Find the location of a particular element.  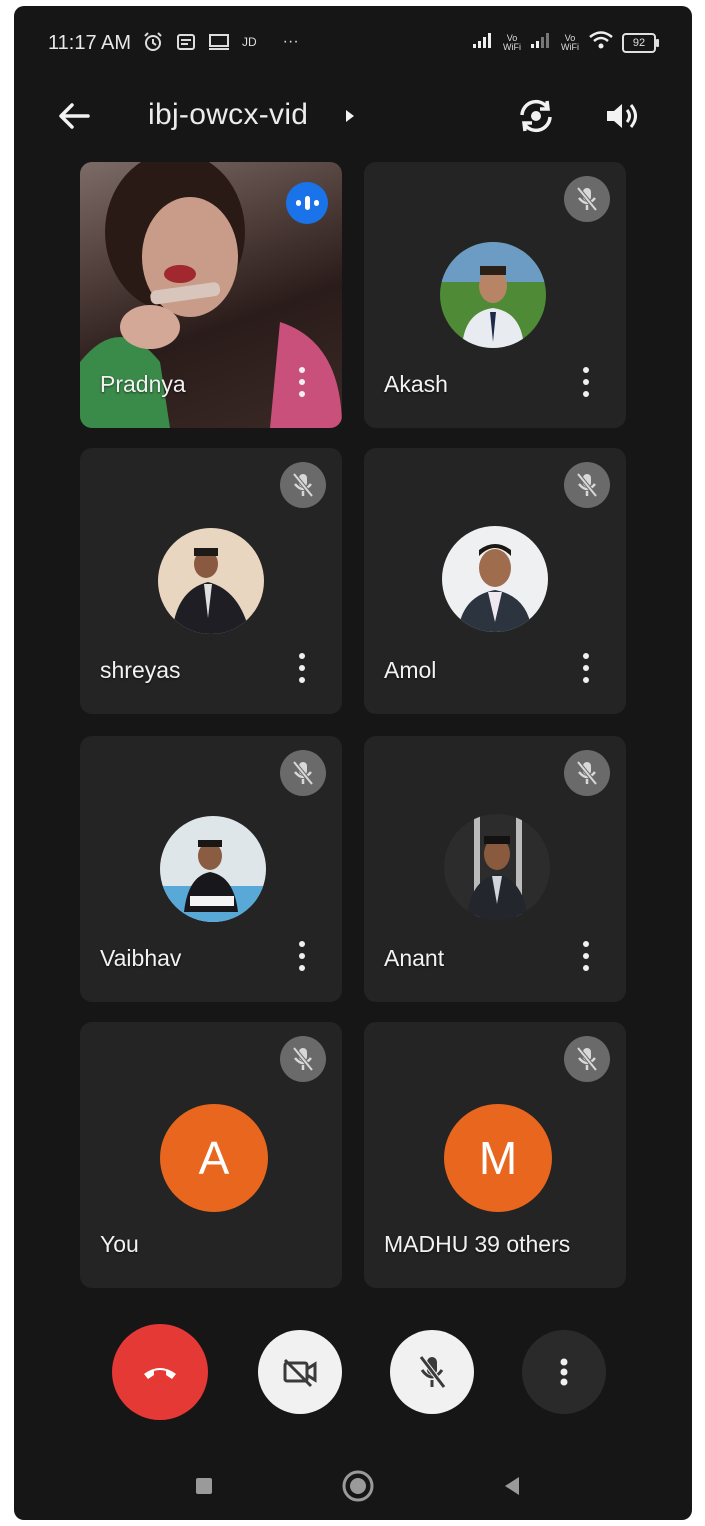

participant-tile-amol: Amol is located at coordinates (495, 581).